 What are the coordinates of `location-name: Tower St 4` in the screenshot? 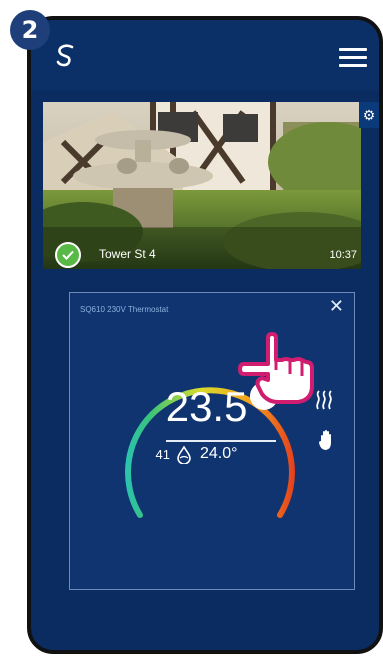 It's located at (127, 254).